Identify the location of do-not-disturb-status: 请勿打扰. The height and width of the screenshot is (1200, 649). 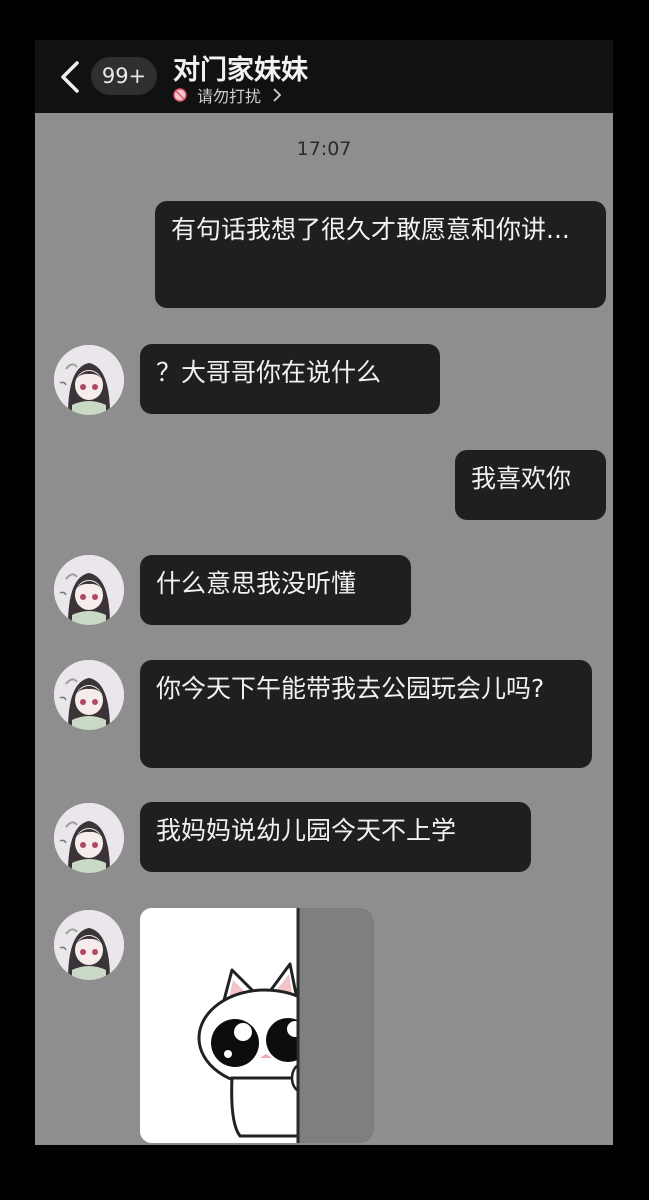
(228, 95).